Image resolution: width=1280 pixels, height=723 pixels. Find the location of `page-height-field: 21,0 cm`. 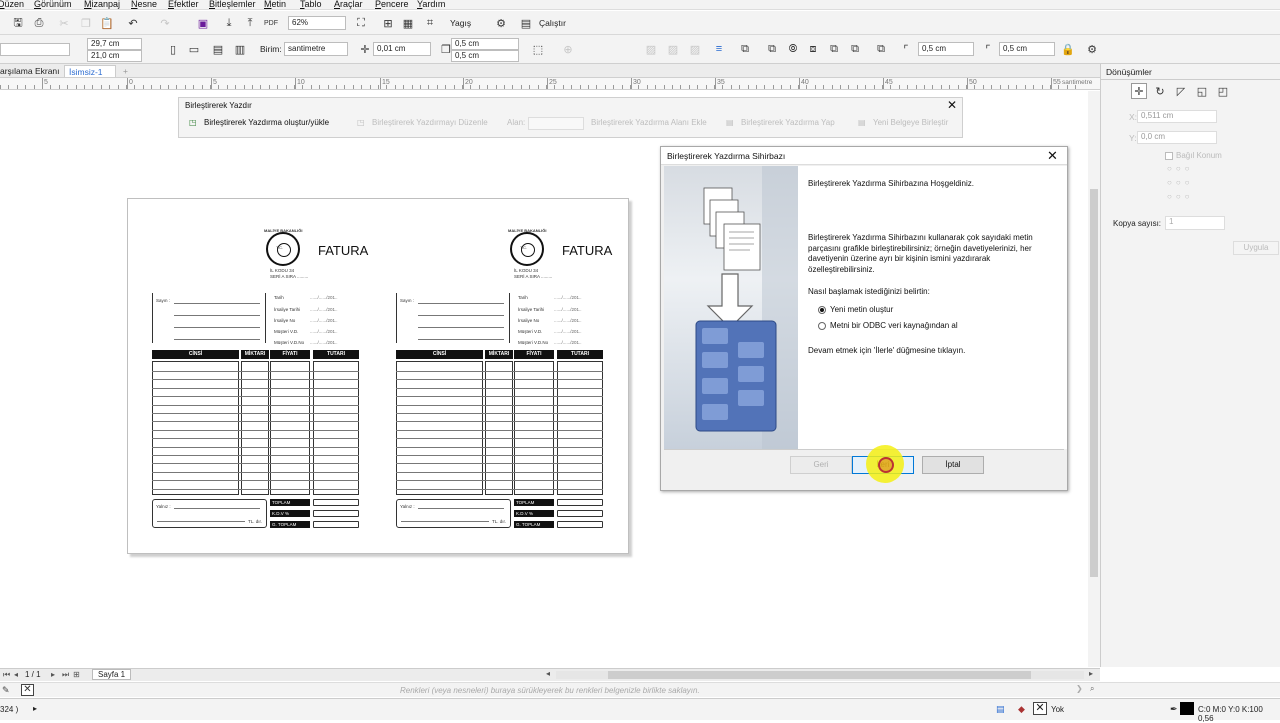

page-height-field: 21,0 cm is located at coordinates (114, 56).